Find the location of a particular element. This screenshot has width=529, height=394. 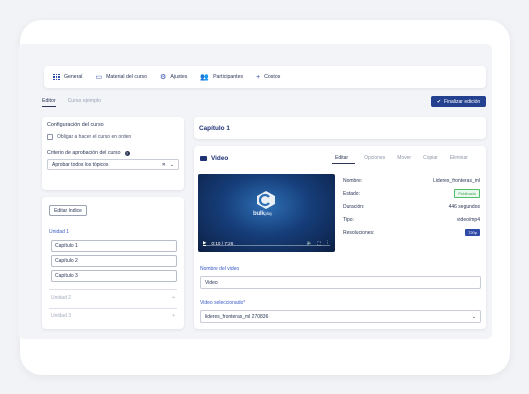

nav-label: General is located at coordinates (73, 77).